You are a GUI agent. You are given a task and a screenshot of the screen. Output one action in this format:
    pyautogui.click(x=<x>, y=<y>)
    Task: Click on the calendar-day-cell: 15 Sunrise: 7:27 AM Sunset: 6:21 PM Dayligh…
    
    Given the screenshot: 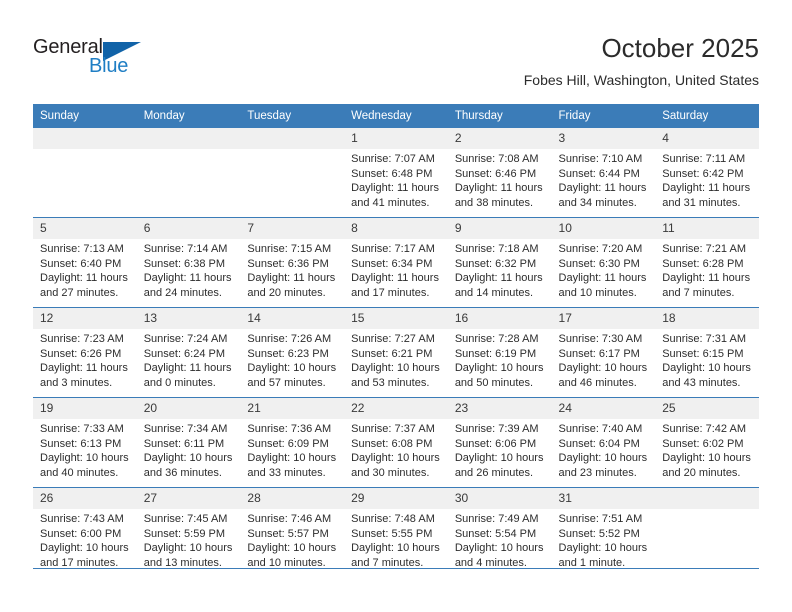 What is the action you would take?
    pyautogui.click(x=396, y=352)
    